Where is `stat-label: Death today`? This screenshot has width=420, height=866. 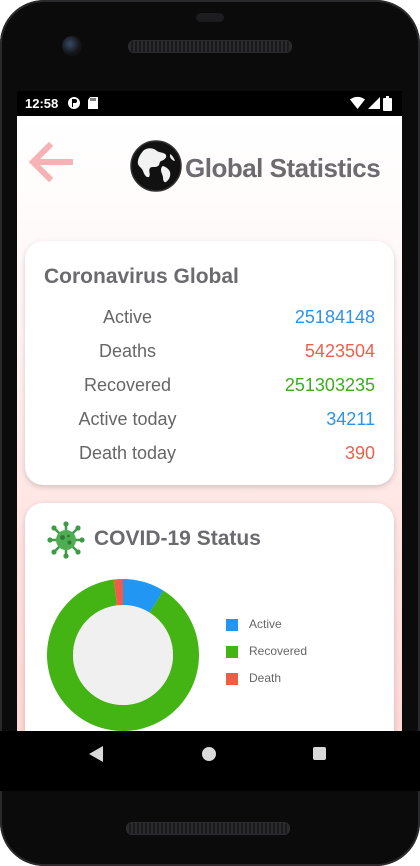
stat-label: Death today is located at coordinates (127, 453).